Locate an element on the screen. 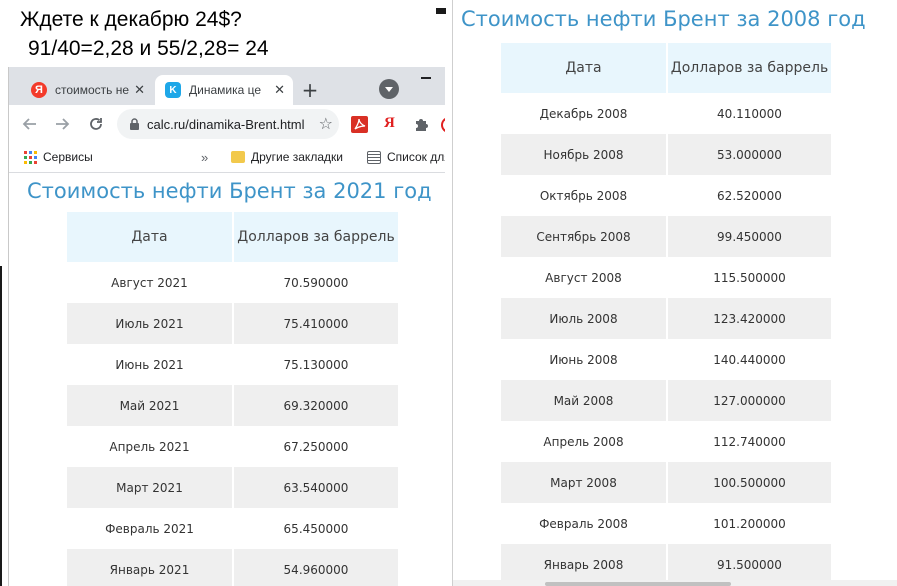 The height and width of the screenshot is (586, 897). cell-price: 63.540000 is located at coordinates (315, 487).